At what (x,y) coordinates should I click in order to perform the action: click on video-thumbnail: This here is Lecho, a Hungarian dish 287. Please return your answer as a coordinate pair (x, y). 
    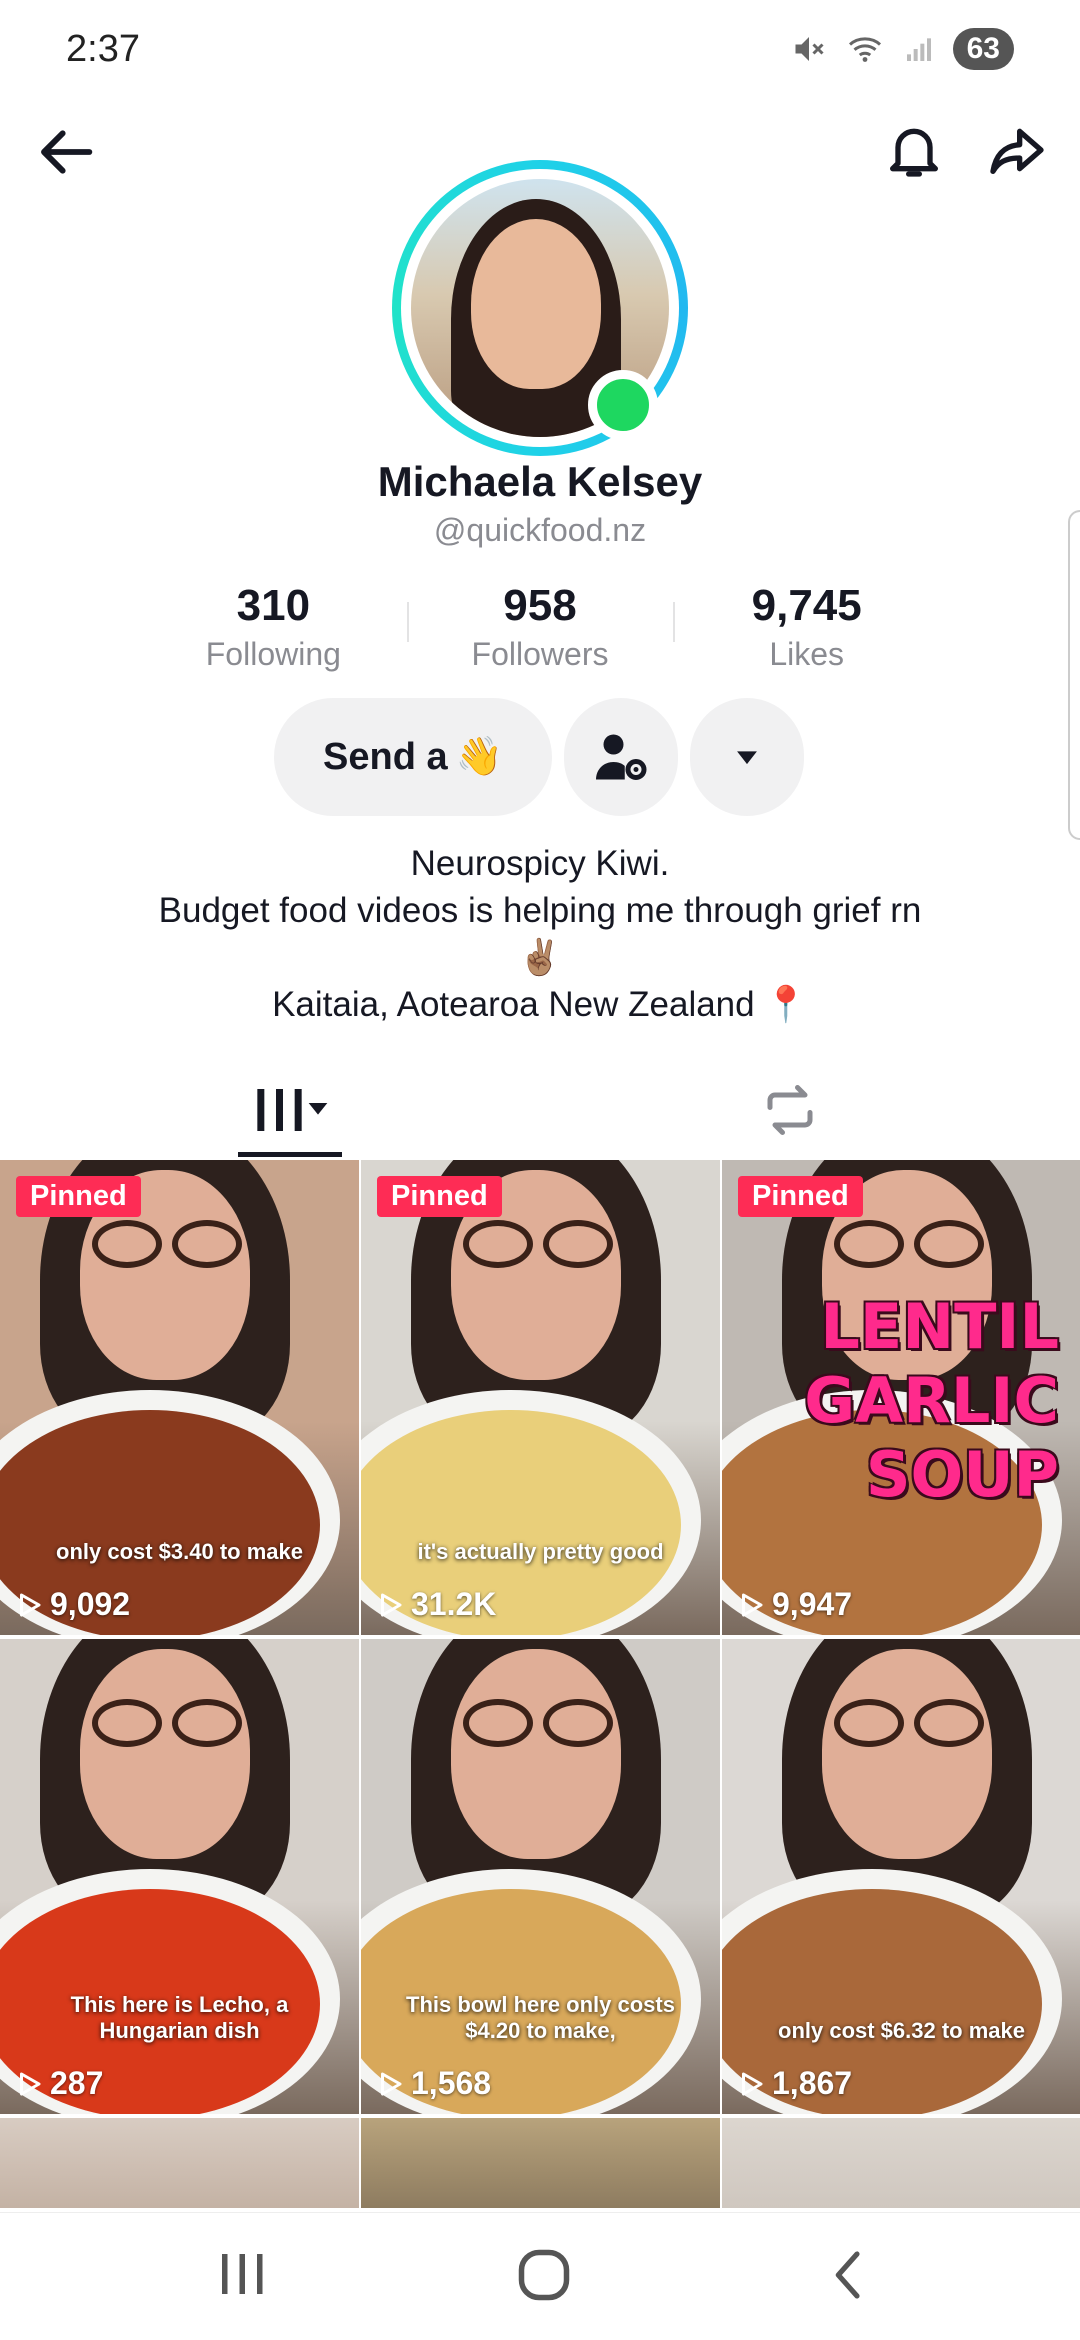
    Looking at the image, I should click on (179, 1876).